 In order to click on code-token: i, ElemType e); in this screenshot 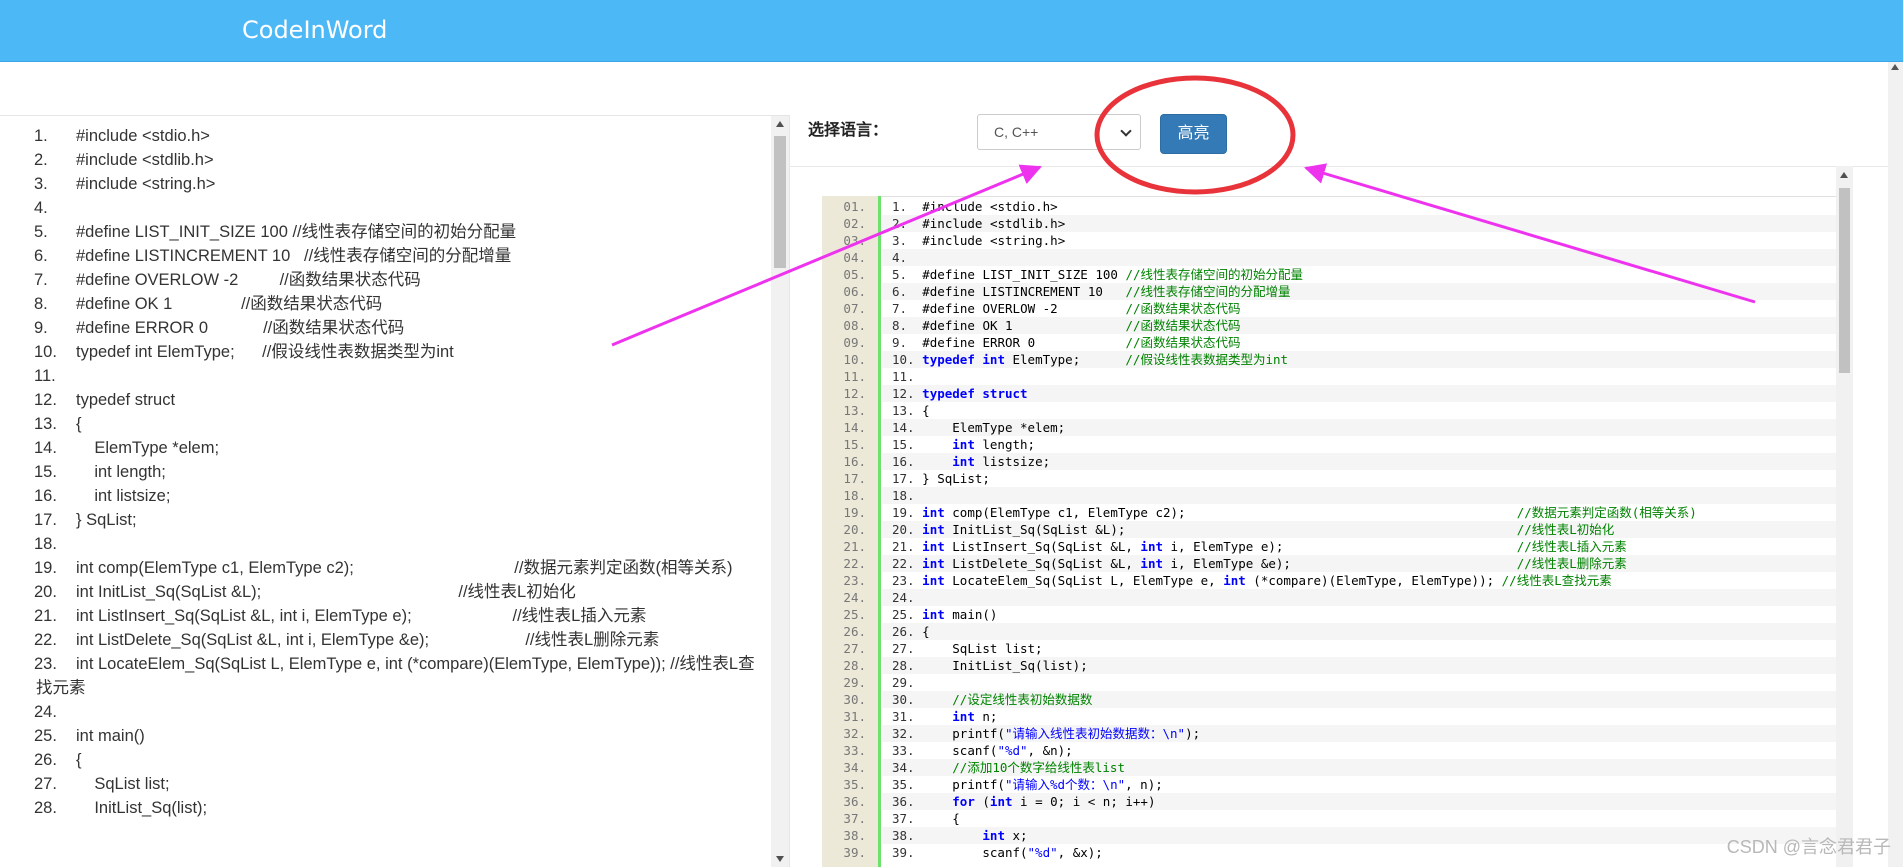, I will do `click(1340, 546)`.